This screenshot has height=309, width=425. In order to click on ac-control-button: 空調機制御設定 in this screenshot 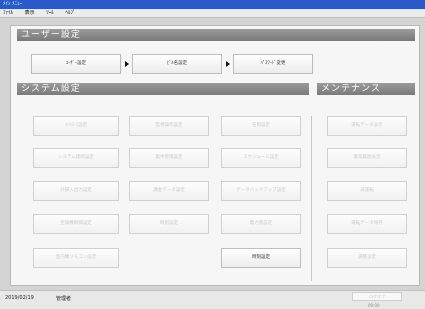, I will do `click(76, 224)`.